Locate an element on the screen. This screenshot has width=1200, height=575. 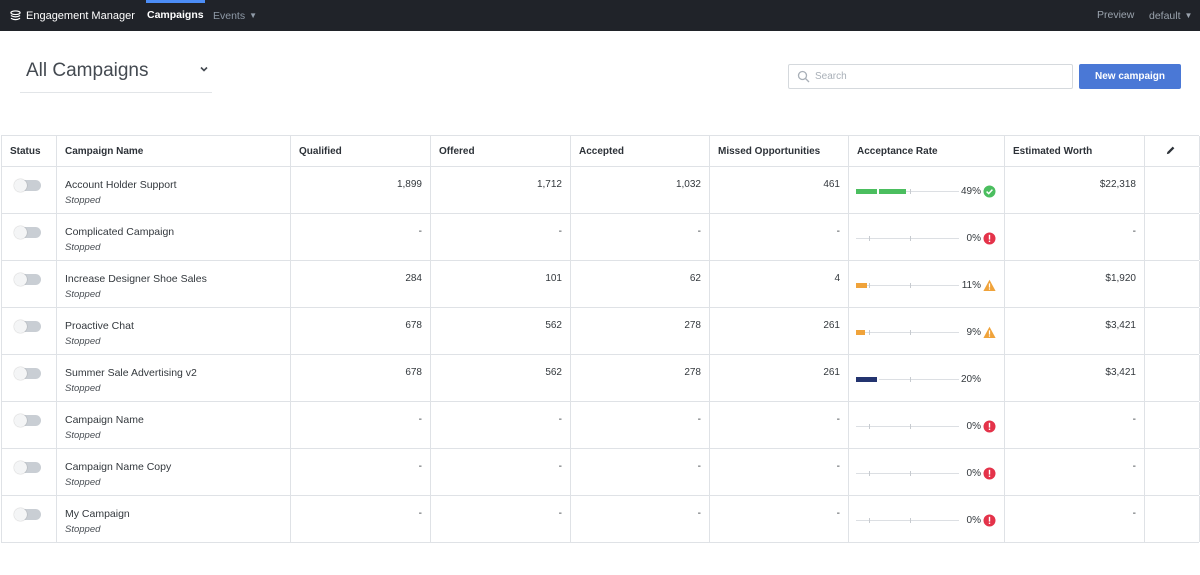
estimated-worth-cell: $22,318 is located at coordinates (1075, 190).